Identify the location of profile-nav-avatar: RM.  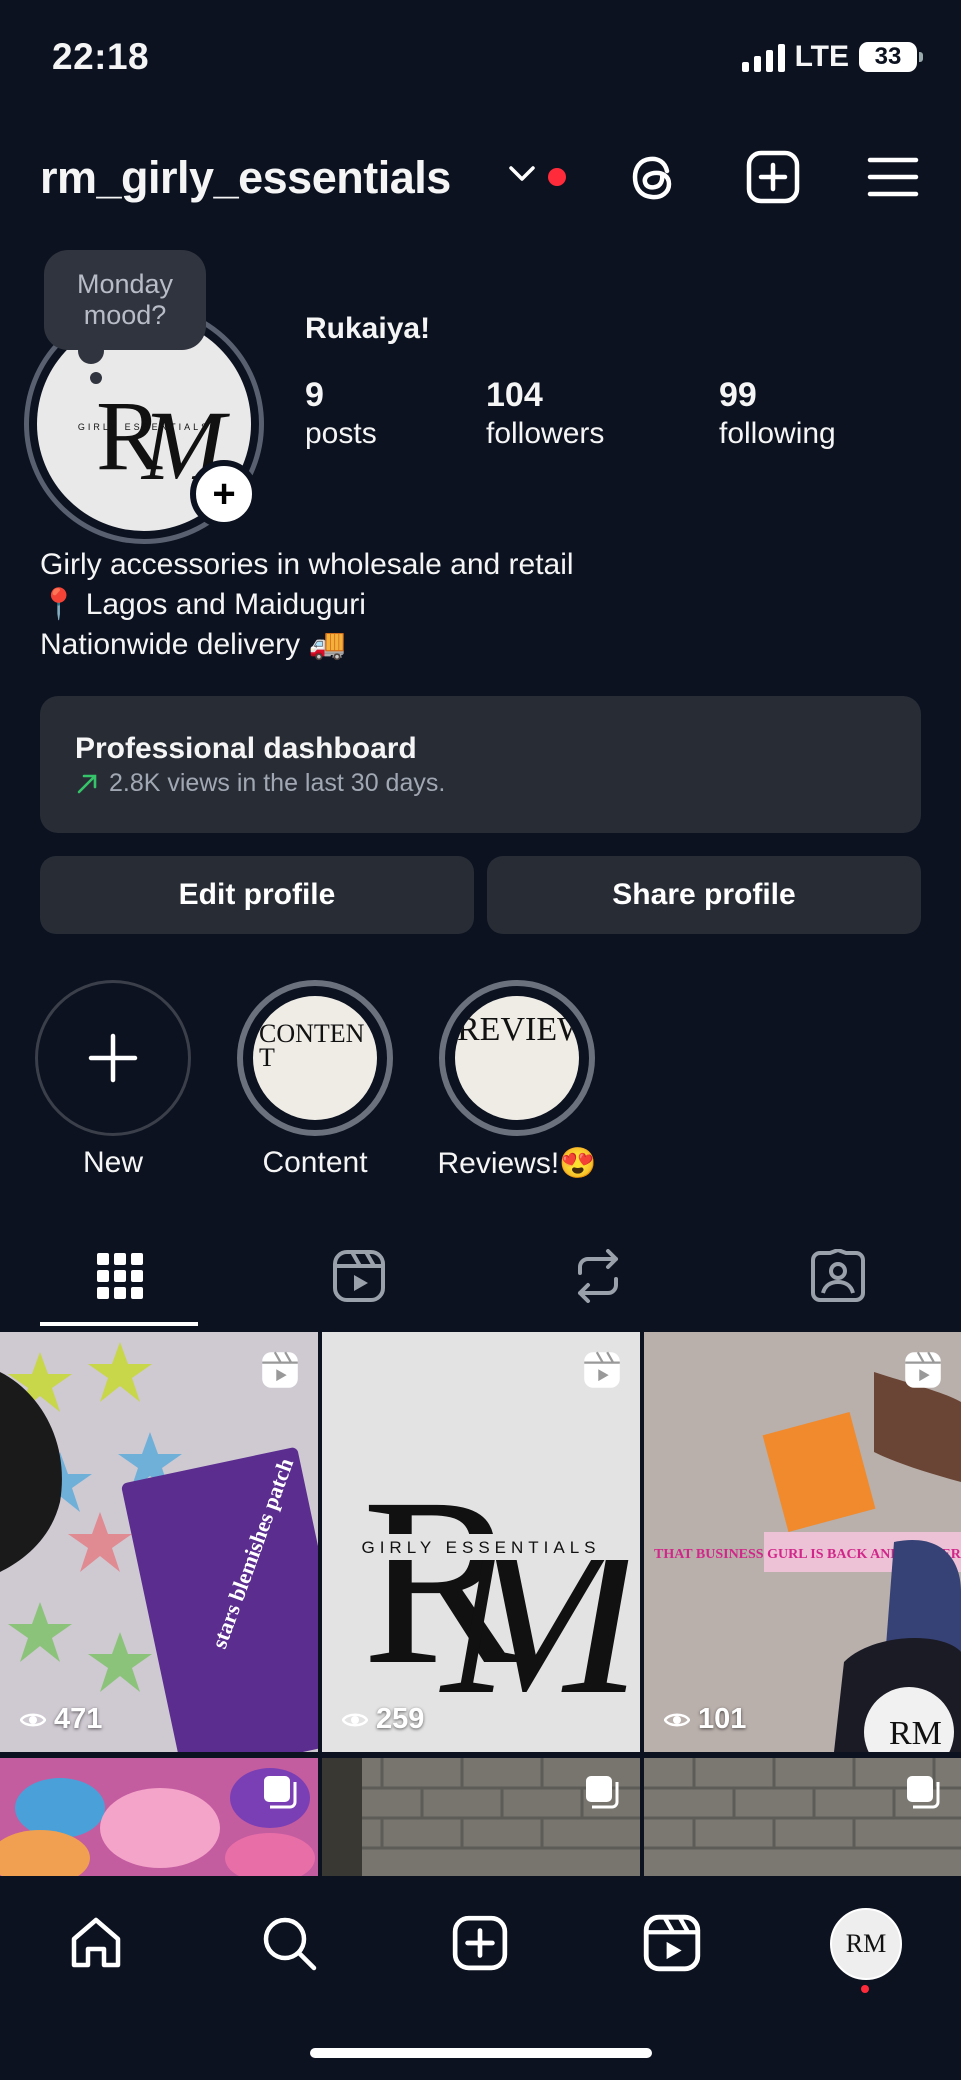
(866, 1944).